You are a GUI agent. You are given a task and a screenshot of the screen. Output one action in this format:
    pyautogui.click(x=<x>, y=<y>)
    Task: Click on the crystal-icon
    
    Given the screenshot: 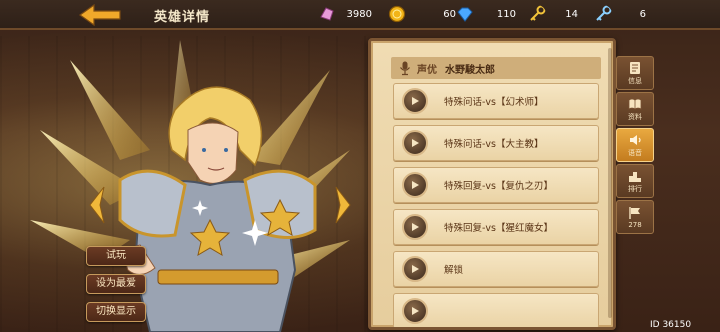 What is the action you would take?
    pyautogui.click(x=327, y=14)
    